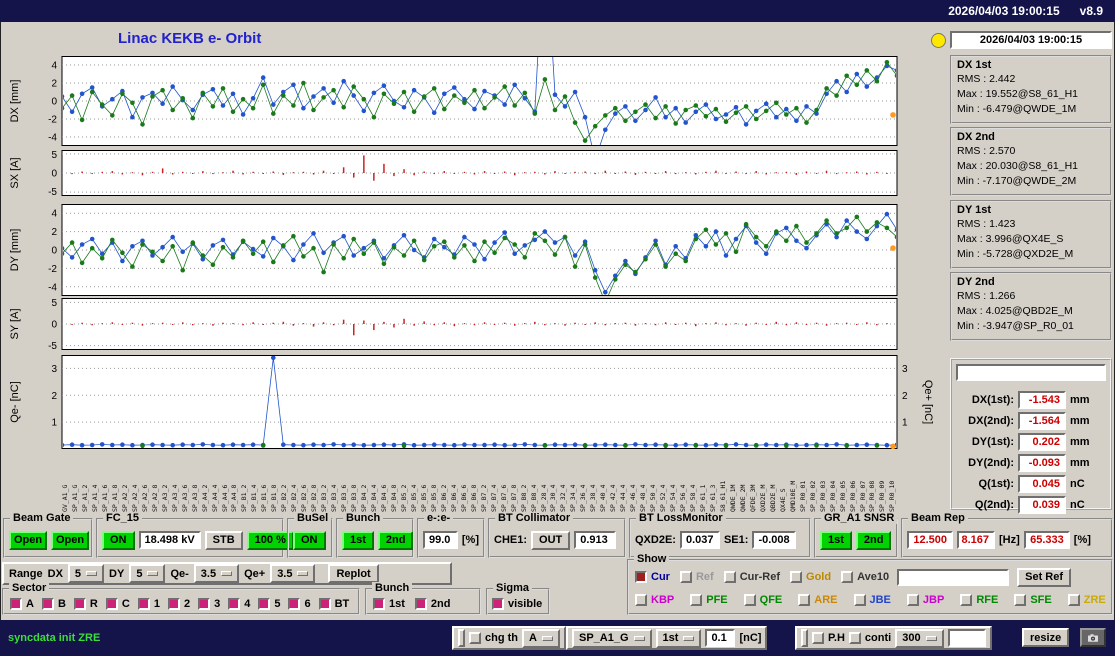 The image size is (1115, 656). Describe the element at coordinates (847, 577) in the screenshot. I see `show-checkbox-ave10` at that location.